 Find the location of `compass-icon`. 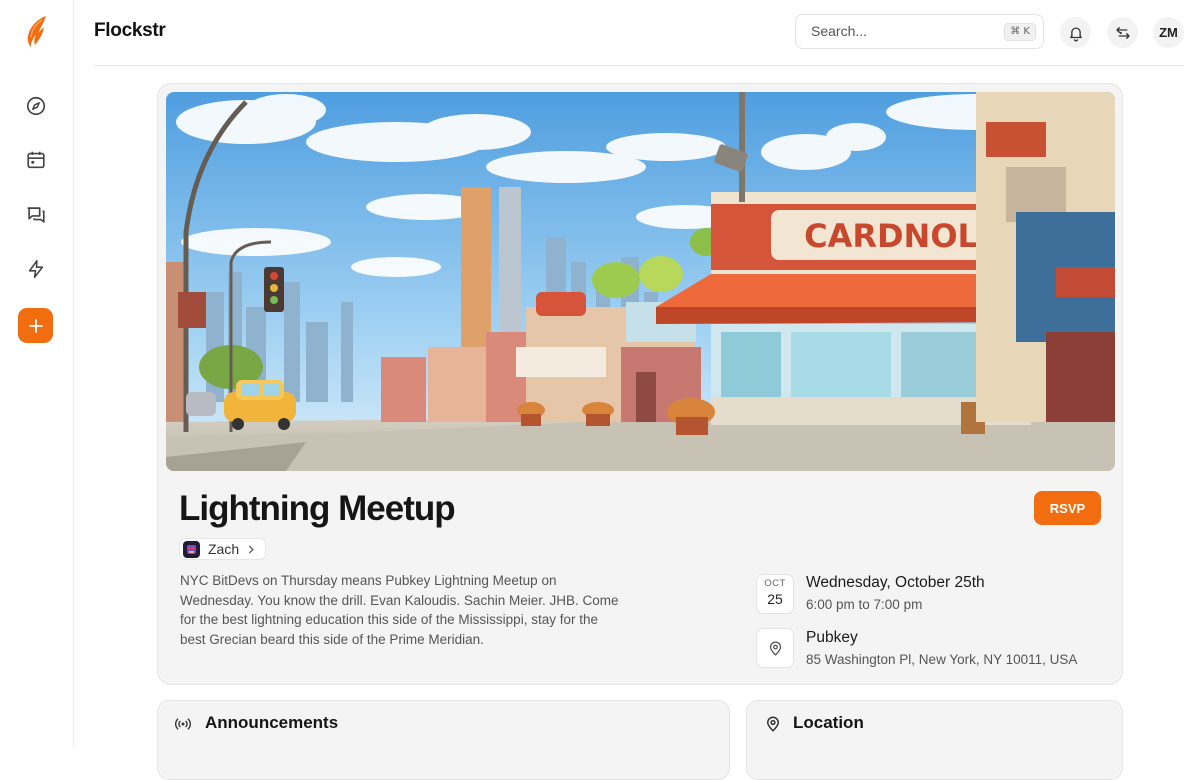

compass-icon is located at coordinates (36, 106).